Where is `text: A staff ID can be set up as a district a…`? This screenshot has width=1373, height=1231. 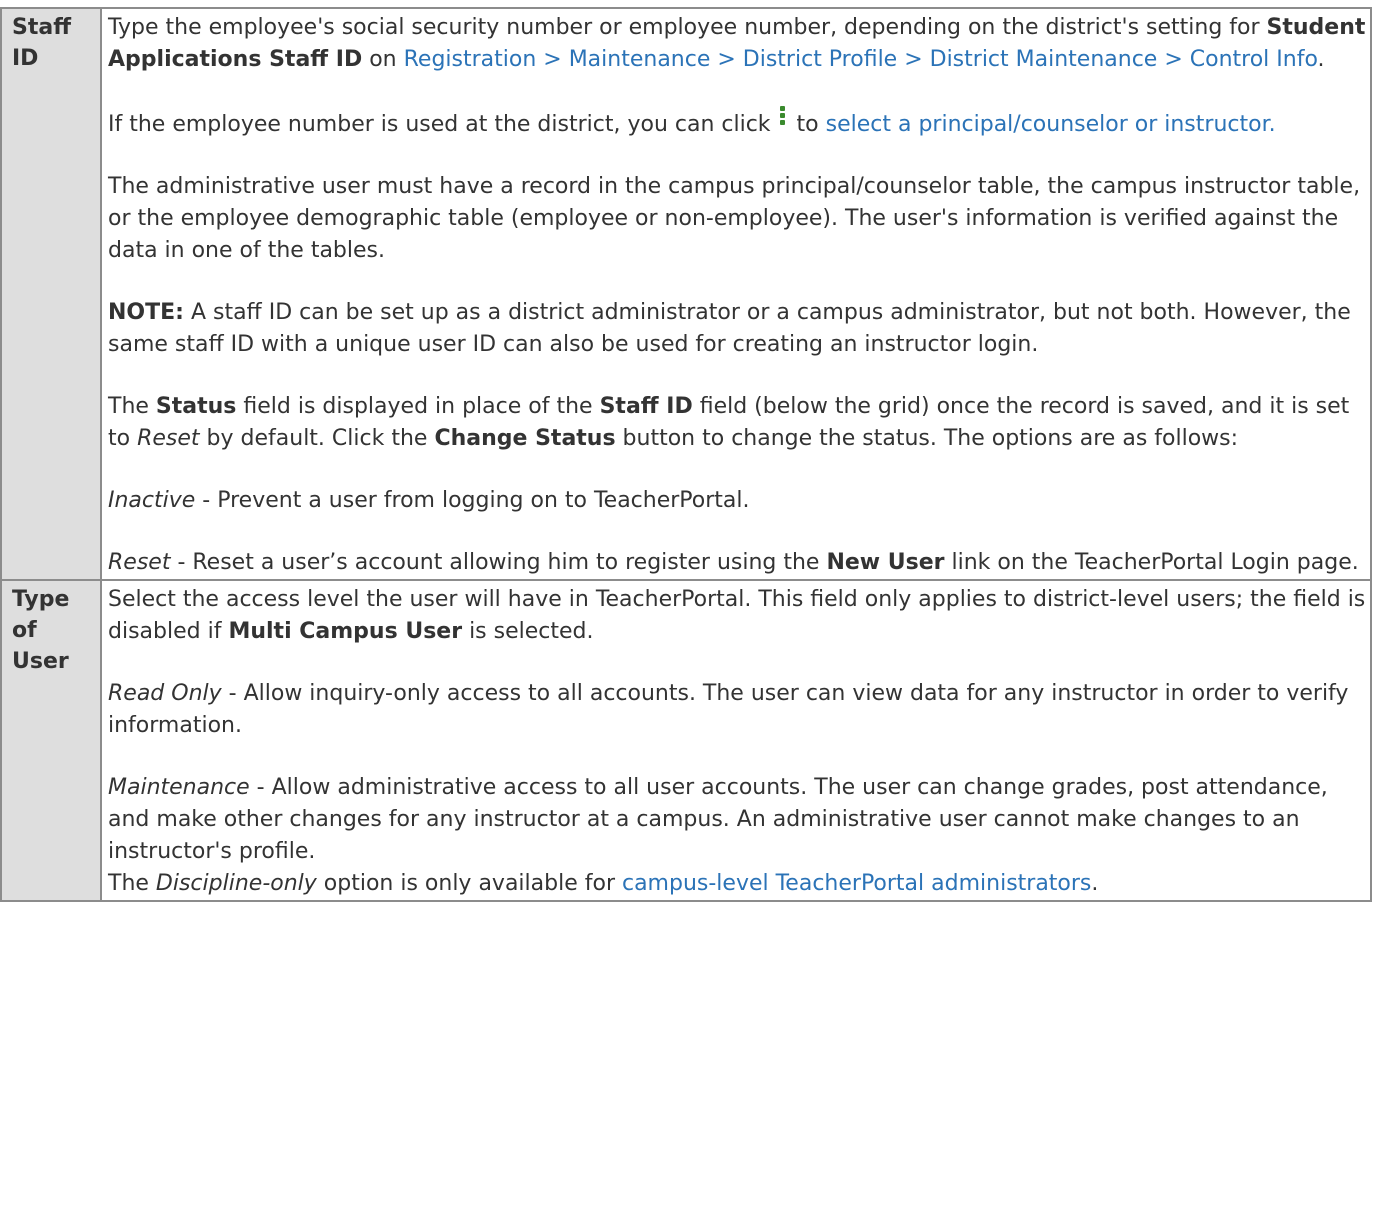
text: A staff ID can be set up as a district a… is located at coordinates (729, 328).